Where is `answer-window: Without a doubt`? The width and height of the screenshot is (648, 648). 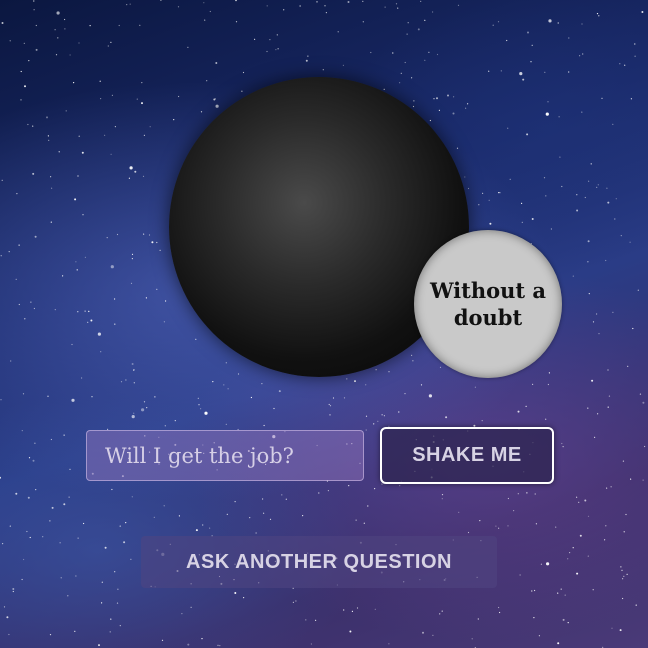 answer-window: Without a doubt is located at coordinates (488, 304).